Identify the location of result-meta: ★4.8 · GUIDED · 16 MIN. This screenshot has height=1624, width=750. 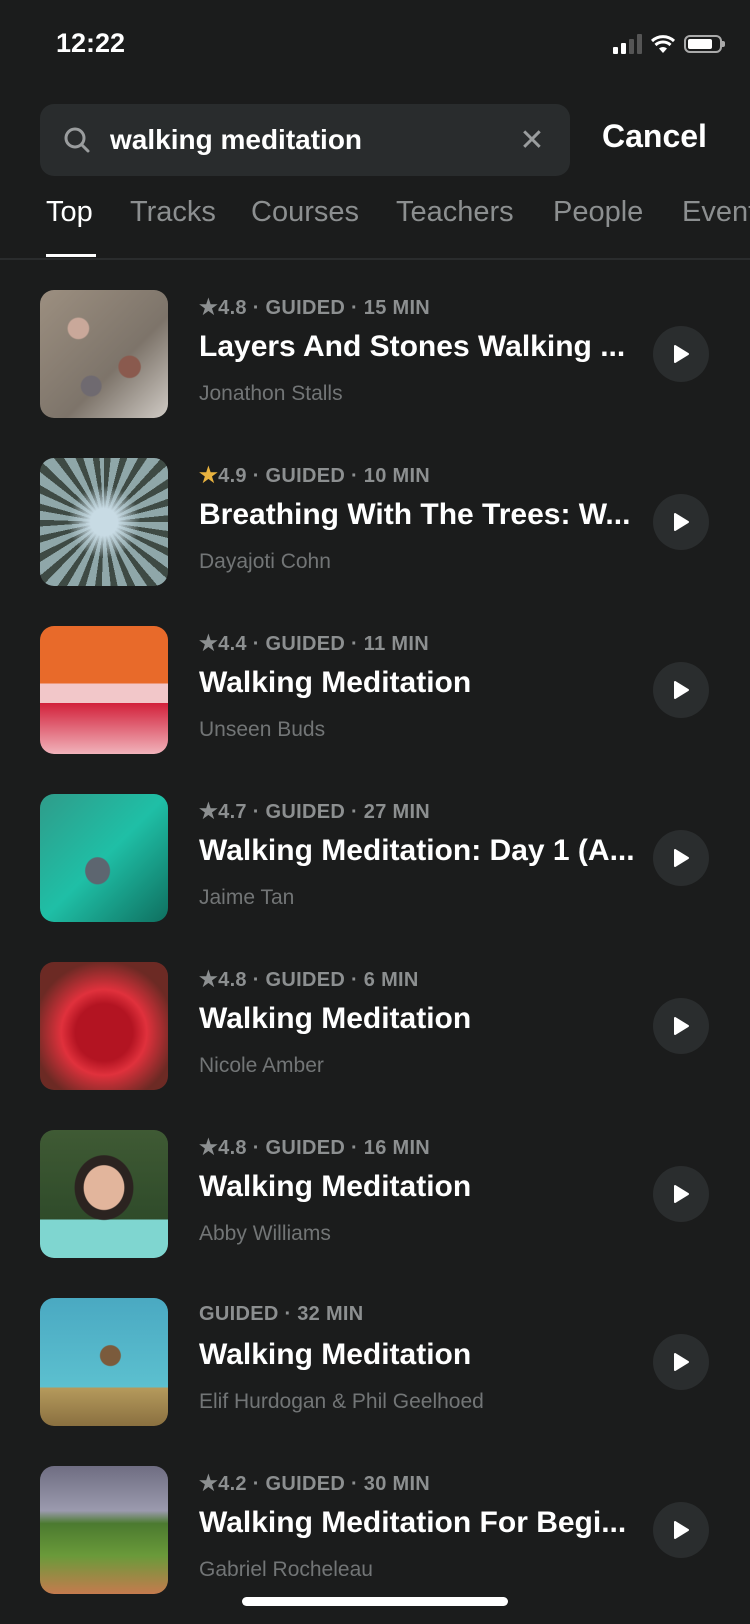
(315, 1147).